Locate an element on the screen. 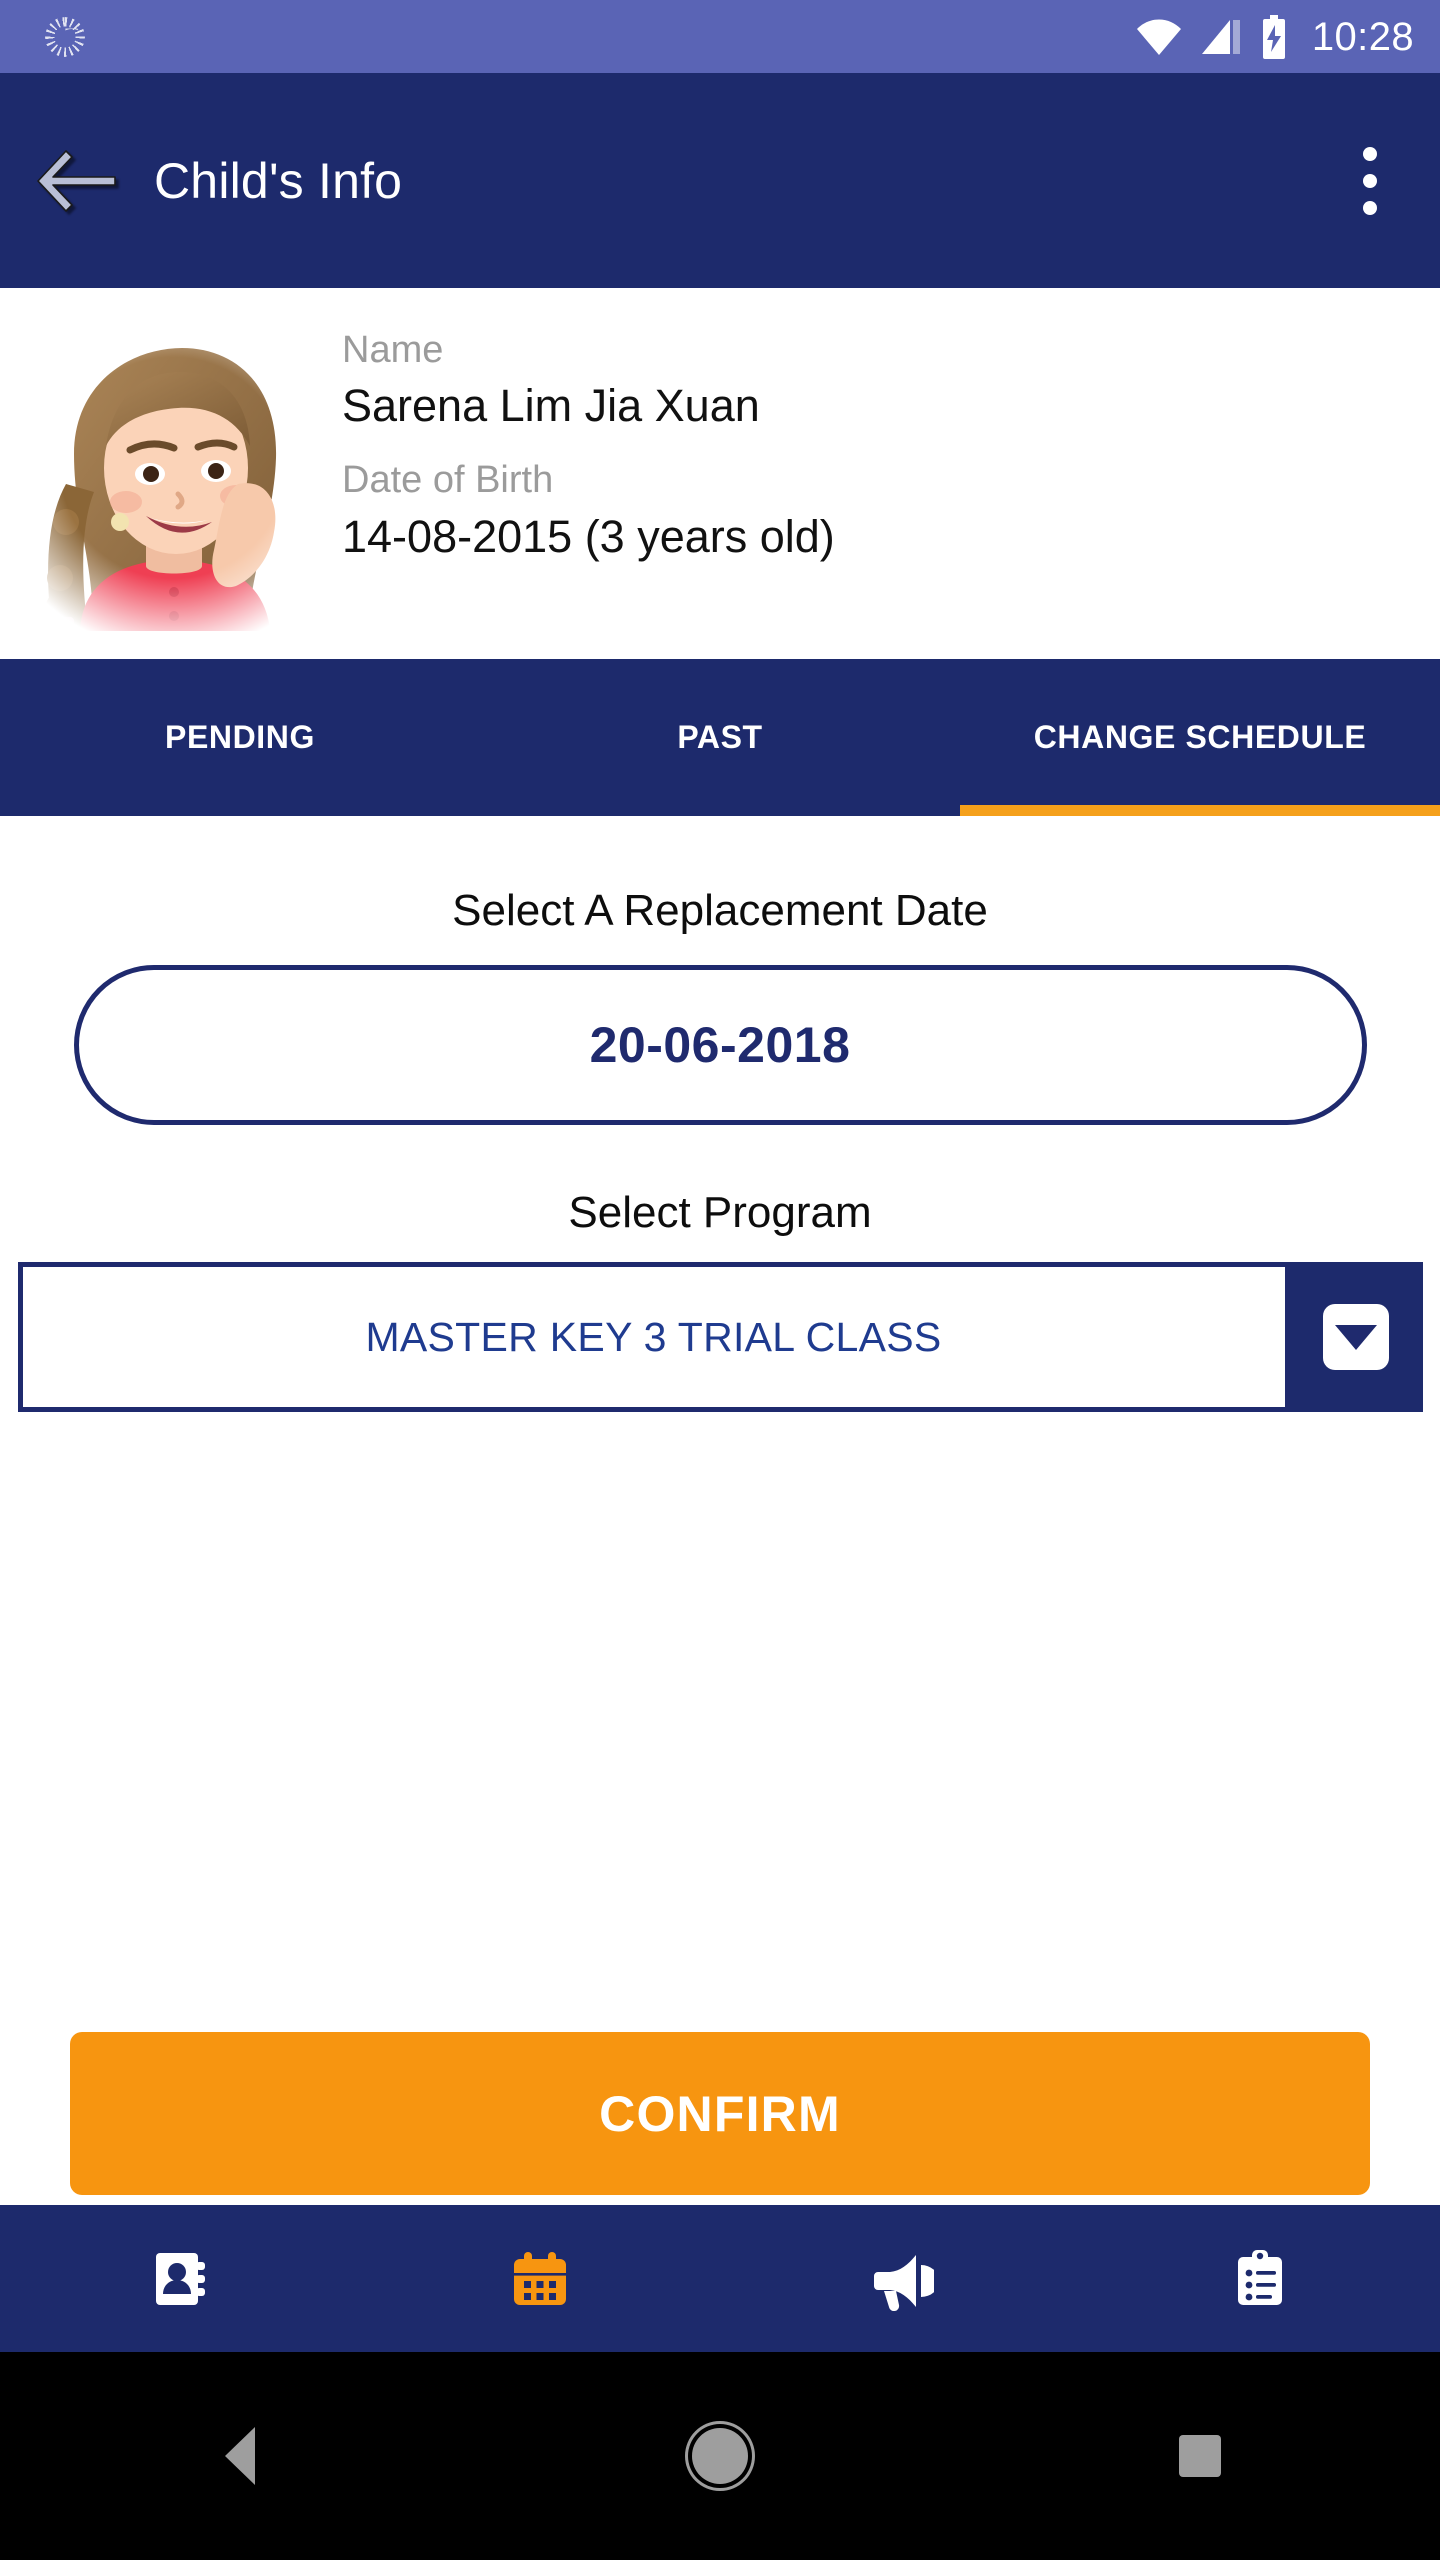 The image size is (1440, 2560). status-bar-left is located at coordinates (65, 37).